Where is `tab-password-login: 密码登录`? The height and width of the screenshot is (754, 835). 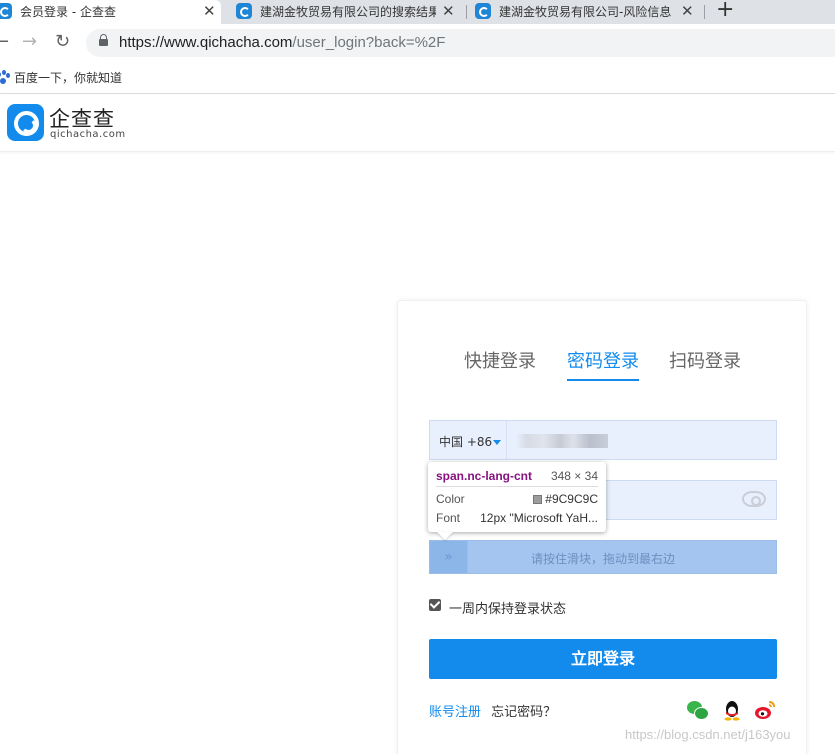 tab-password-login: 密码登录 is located at coordinates (603, 360).